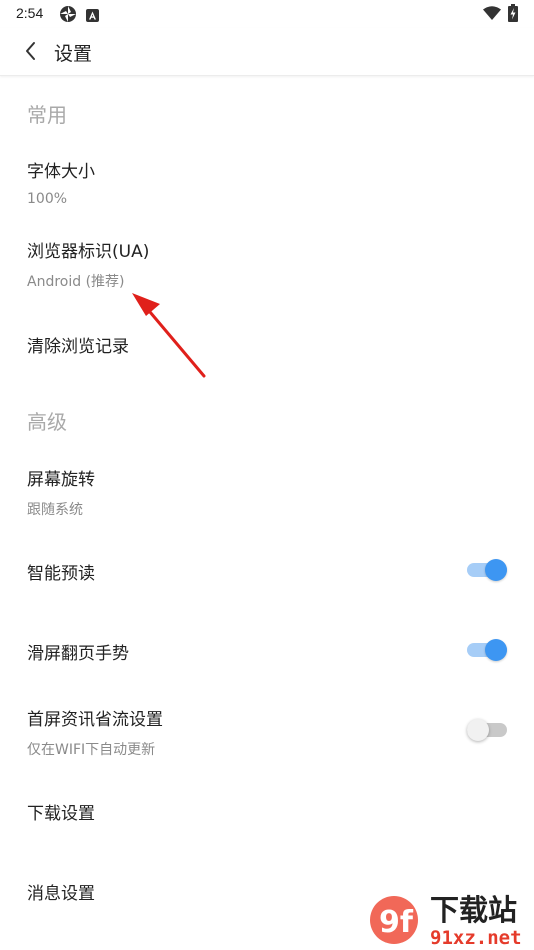  Describe the element at coordinates (95, 720) in the screenshot. I see `homepage-data-saver-title: 首屏资讯省流设置` at that location.